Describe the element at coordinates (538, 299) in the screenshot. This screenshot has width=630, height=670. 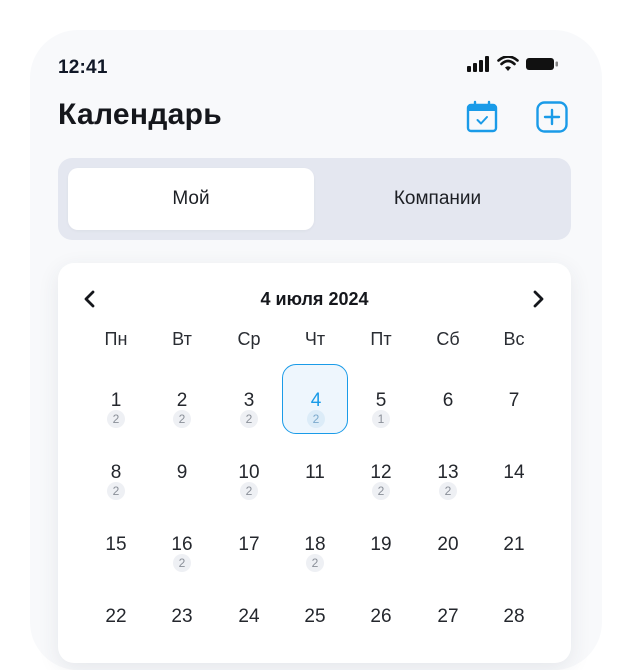
I see `chevron-right-icon` at that location.